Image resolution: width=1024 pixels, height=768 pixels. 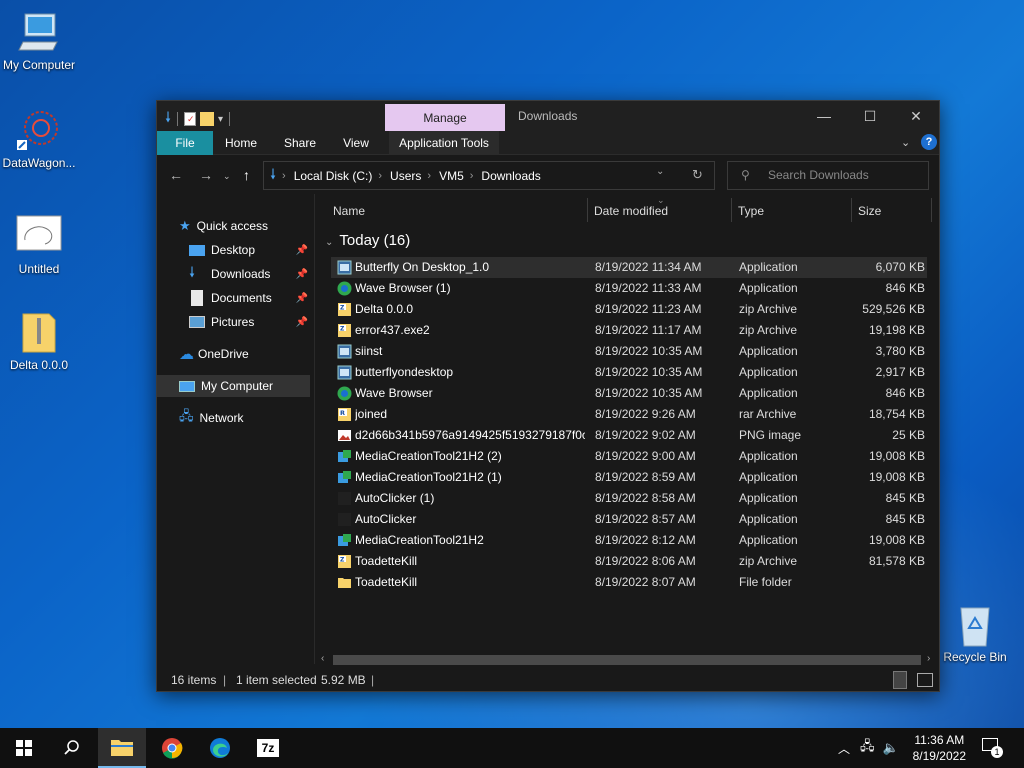 What do you see at coordinates (869, 211) in the screenshot?
I see `column-header-size: Size` at bounding box center [869, 211].